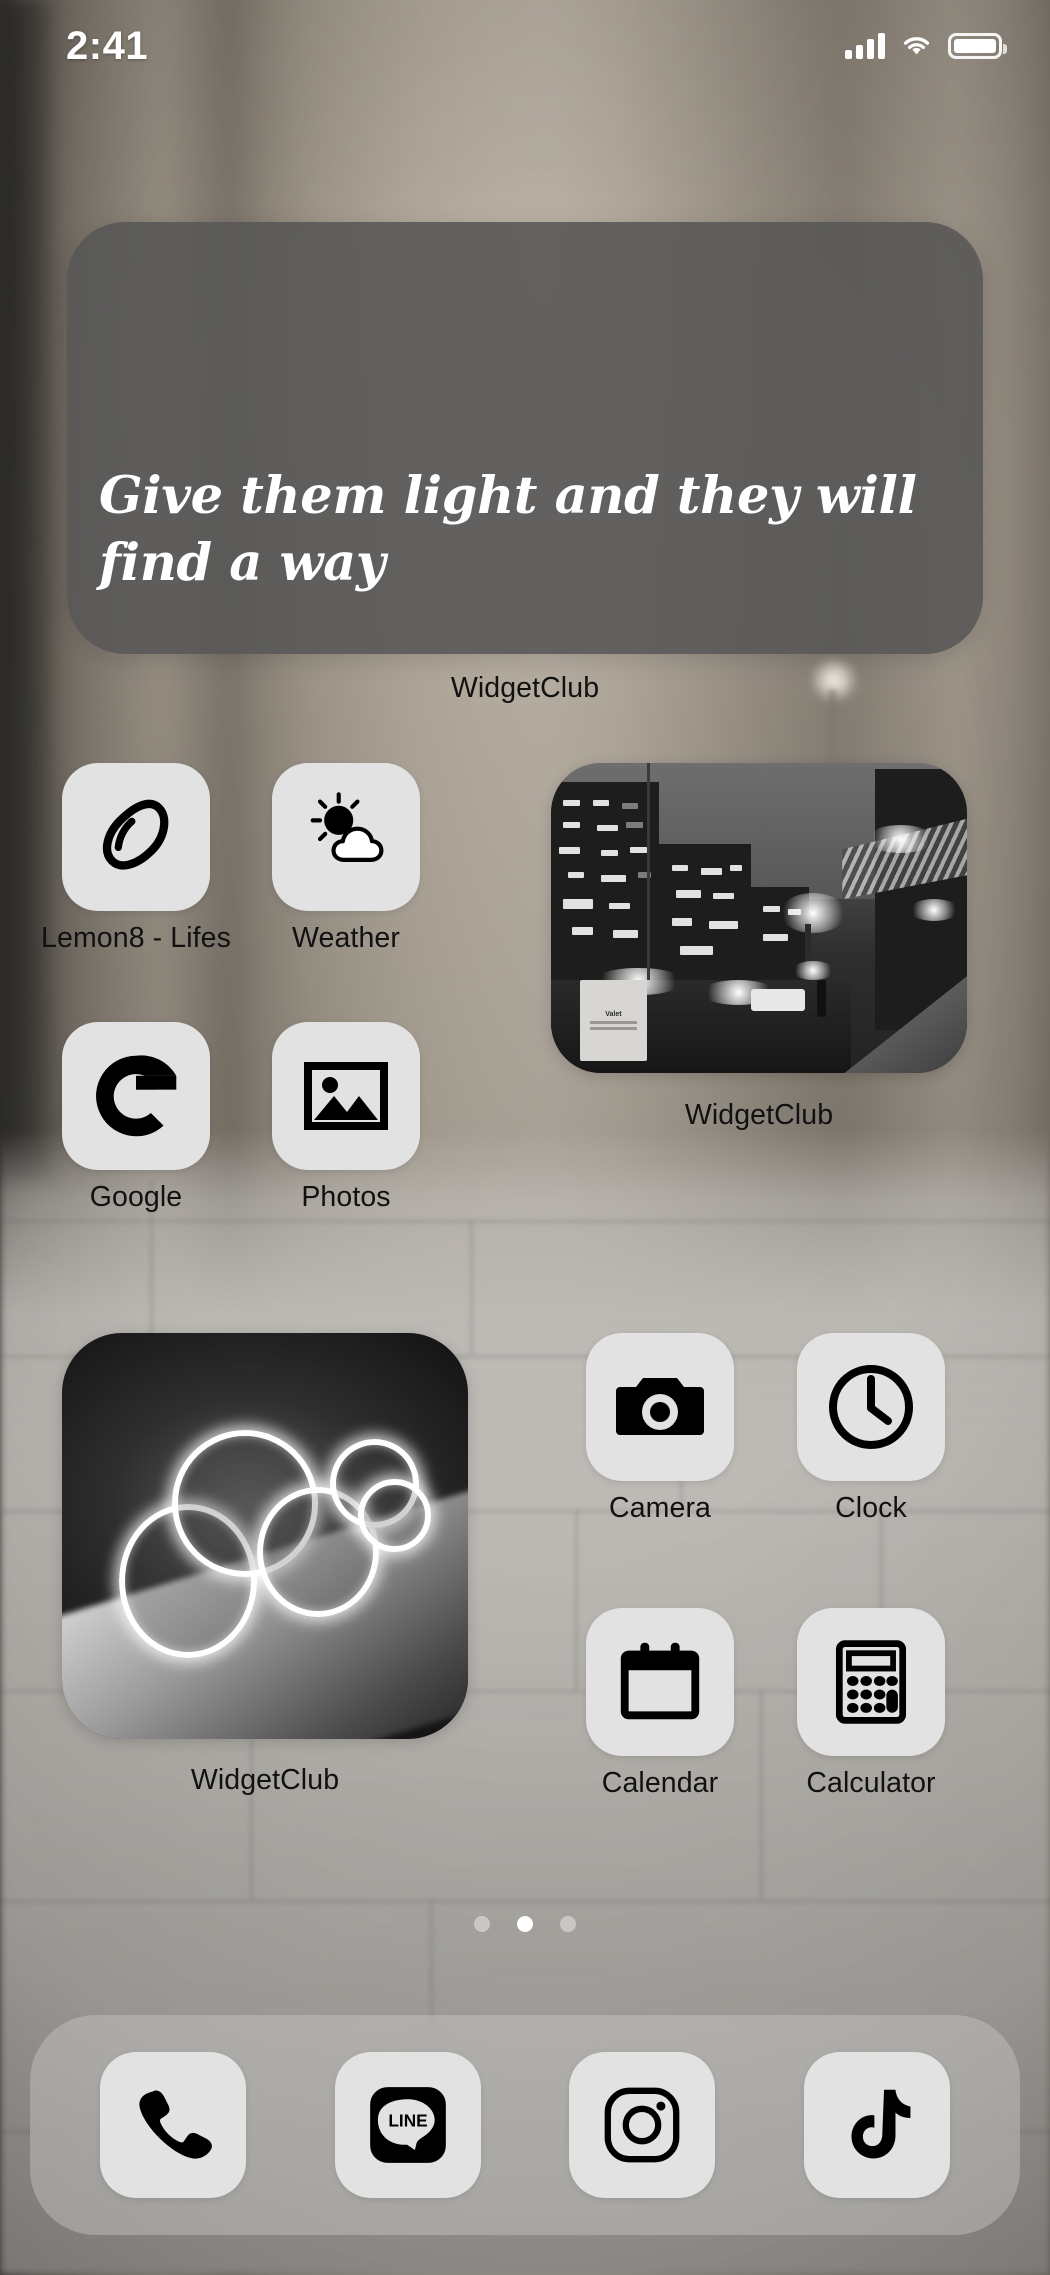 This screenshot has width=1050, height=2275. I want to click on photo-widget-neon-caption: WidgetClub, so click(265, 1780).